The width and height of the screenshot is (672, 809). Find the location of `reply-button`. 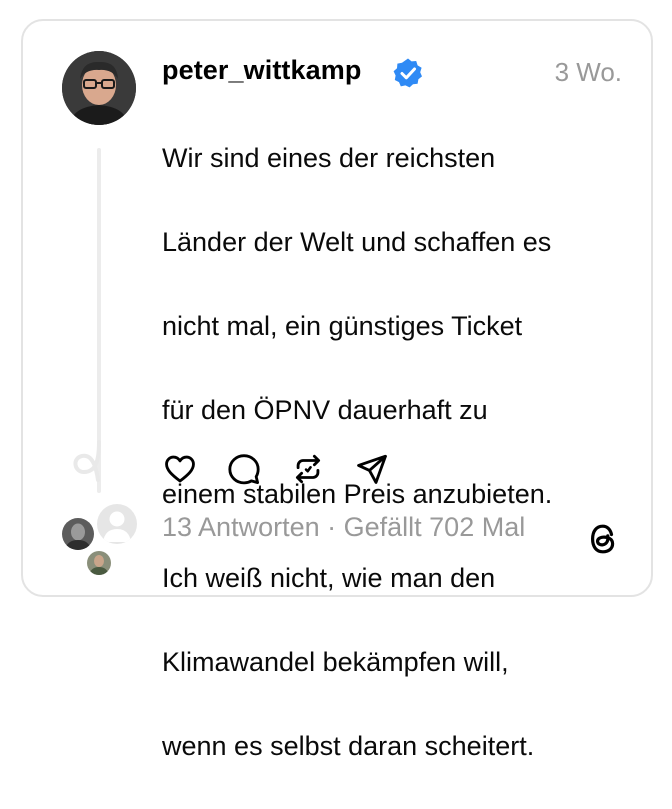

reply-button is located at coordinates (244, 469).